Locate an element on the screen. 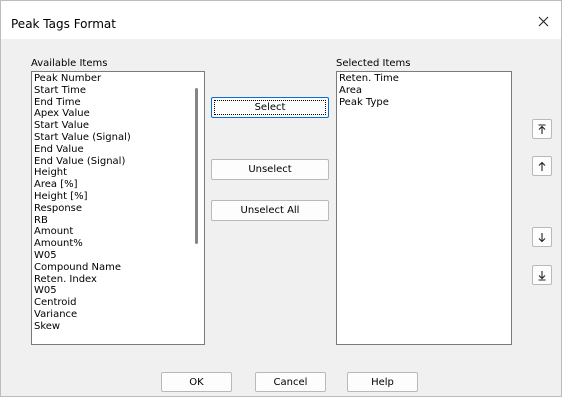 Image resolution: width=563 pixels, height=398 pixels. list-item: Response is located at coordinates (111, 209).